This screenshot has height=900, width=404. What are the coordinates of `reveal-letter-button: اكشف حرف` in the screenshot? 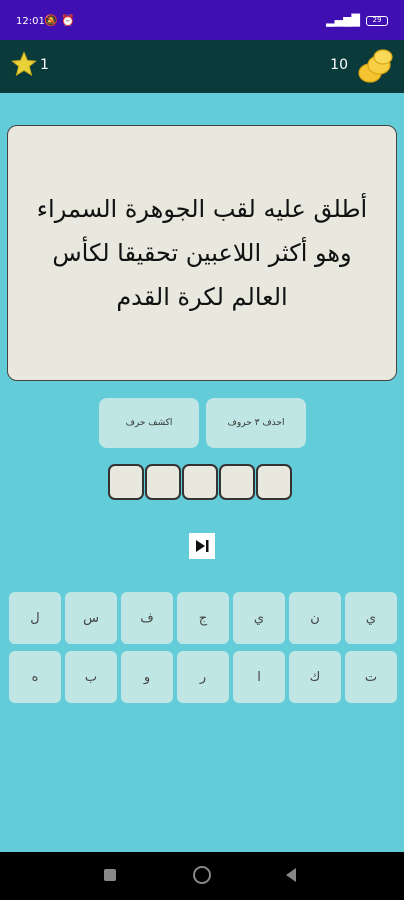 It's located at (149, 423).